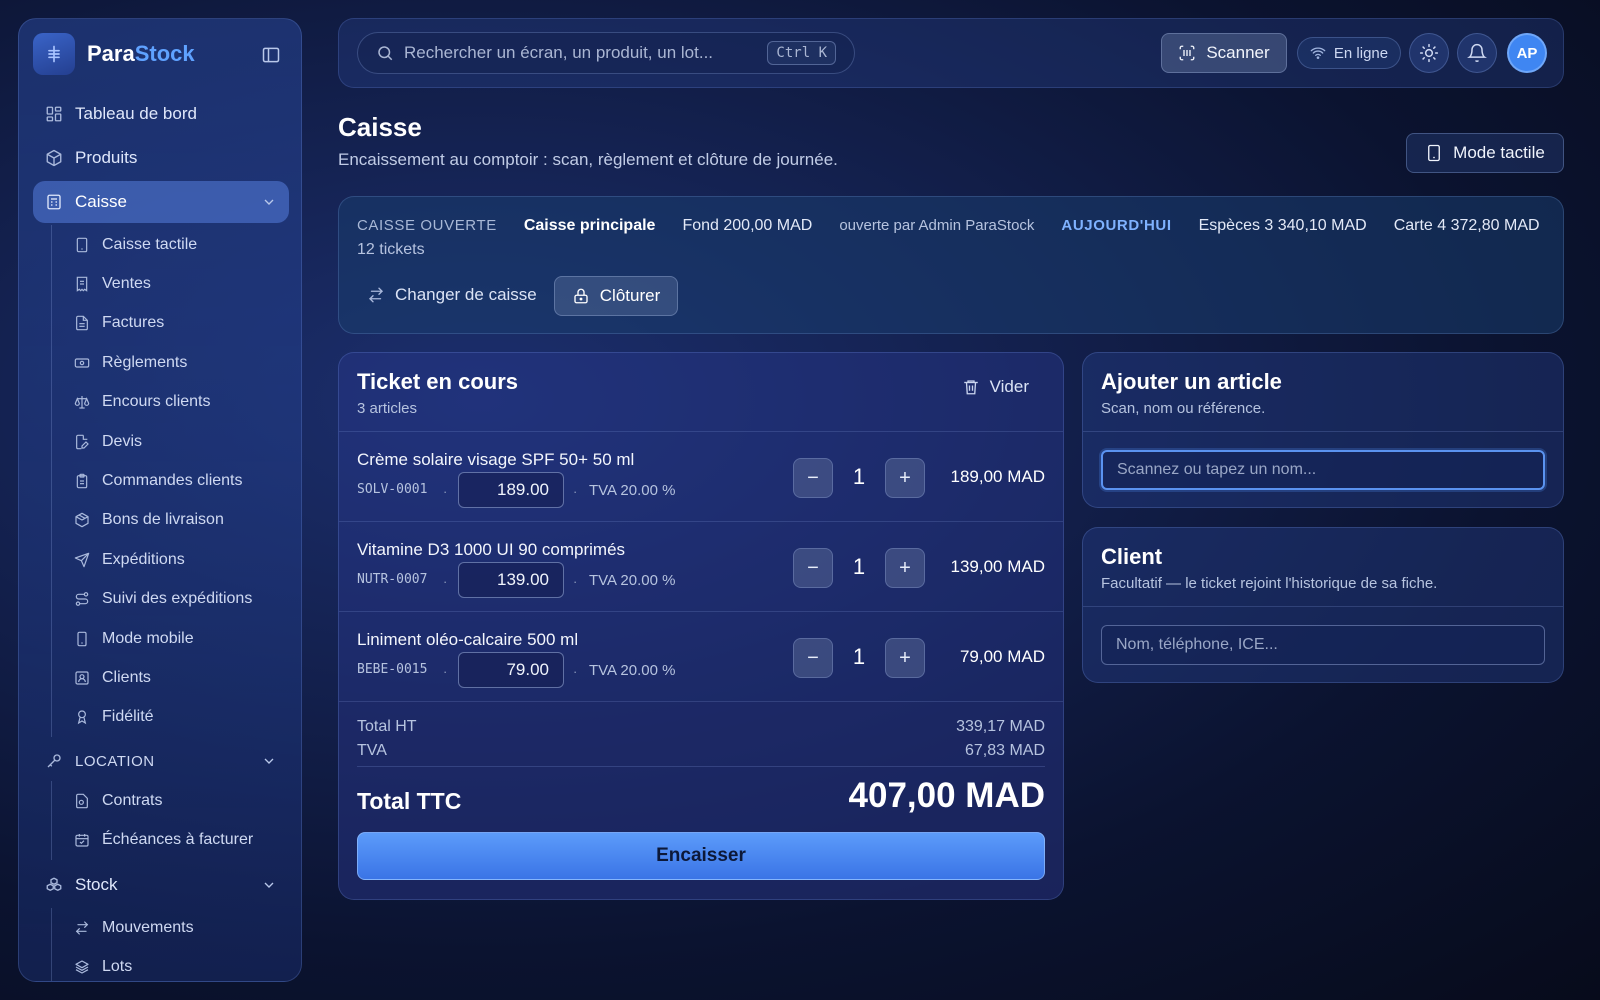  Describe the element at coordinates (82, 402) in the screenshot. I see `scale-icon` at that location.